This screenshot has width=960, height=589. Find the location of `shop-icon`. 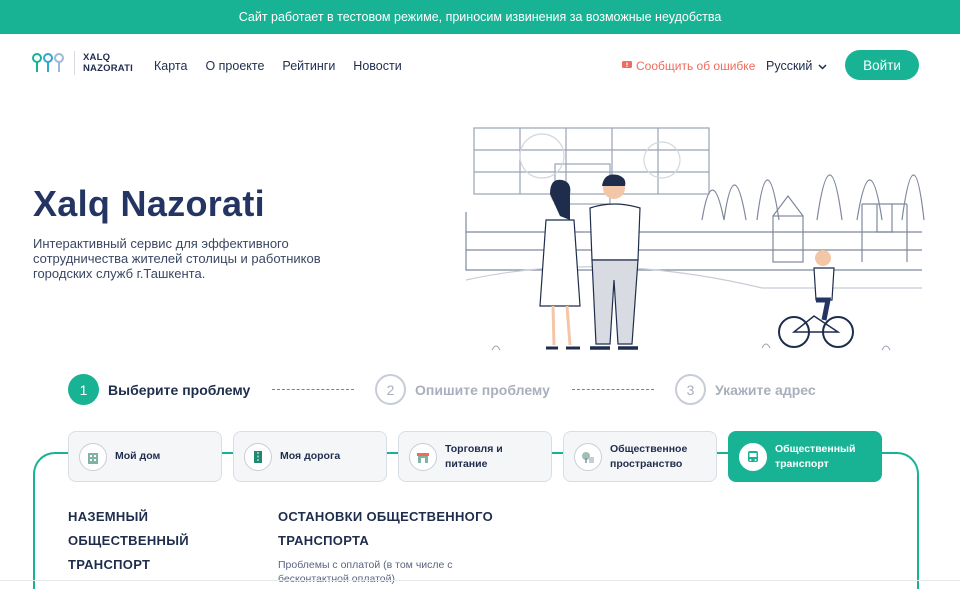

shop-icon is located at coordinates (423, 456).